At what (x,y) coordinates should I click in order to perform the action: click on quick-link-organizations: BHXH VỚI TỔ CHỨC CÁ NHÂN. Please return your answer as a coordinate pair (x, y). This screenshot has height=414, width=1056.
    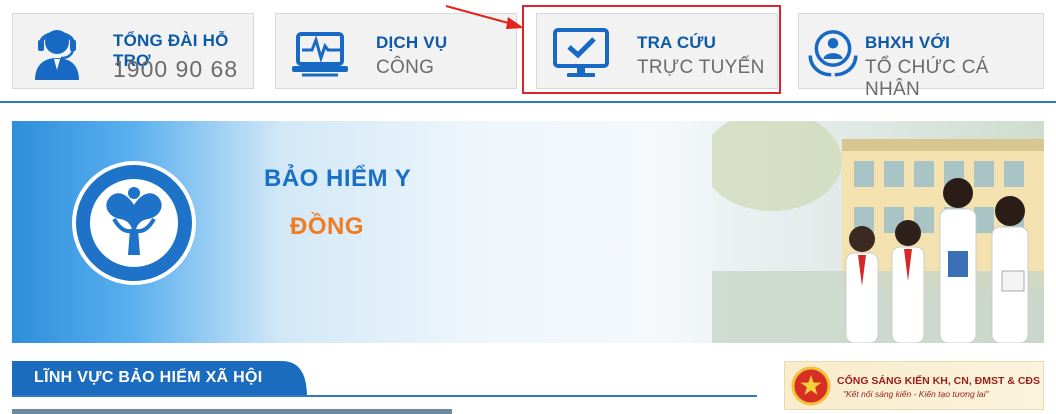
    Looking at the image, I should click on (921, 56).